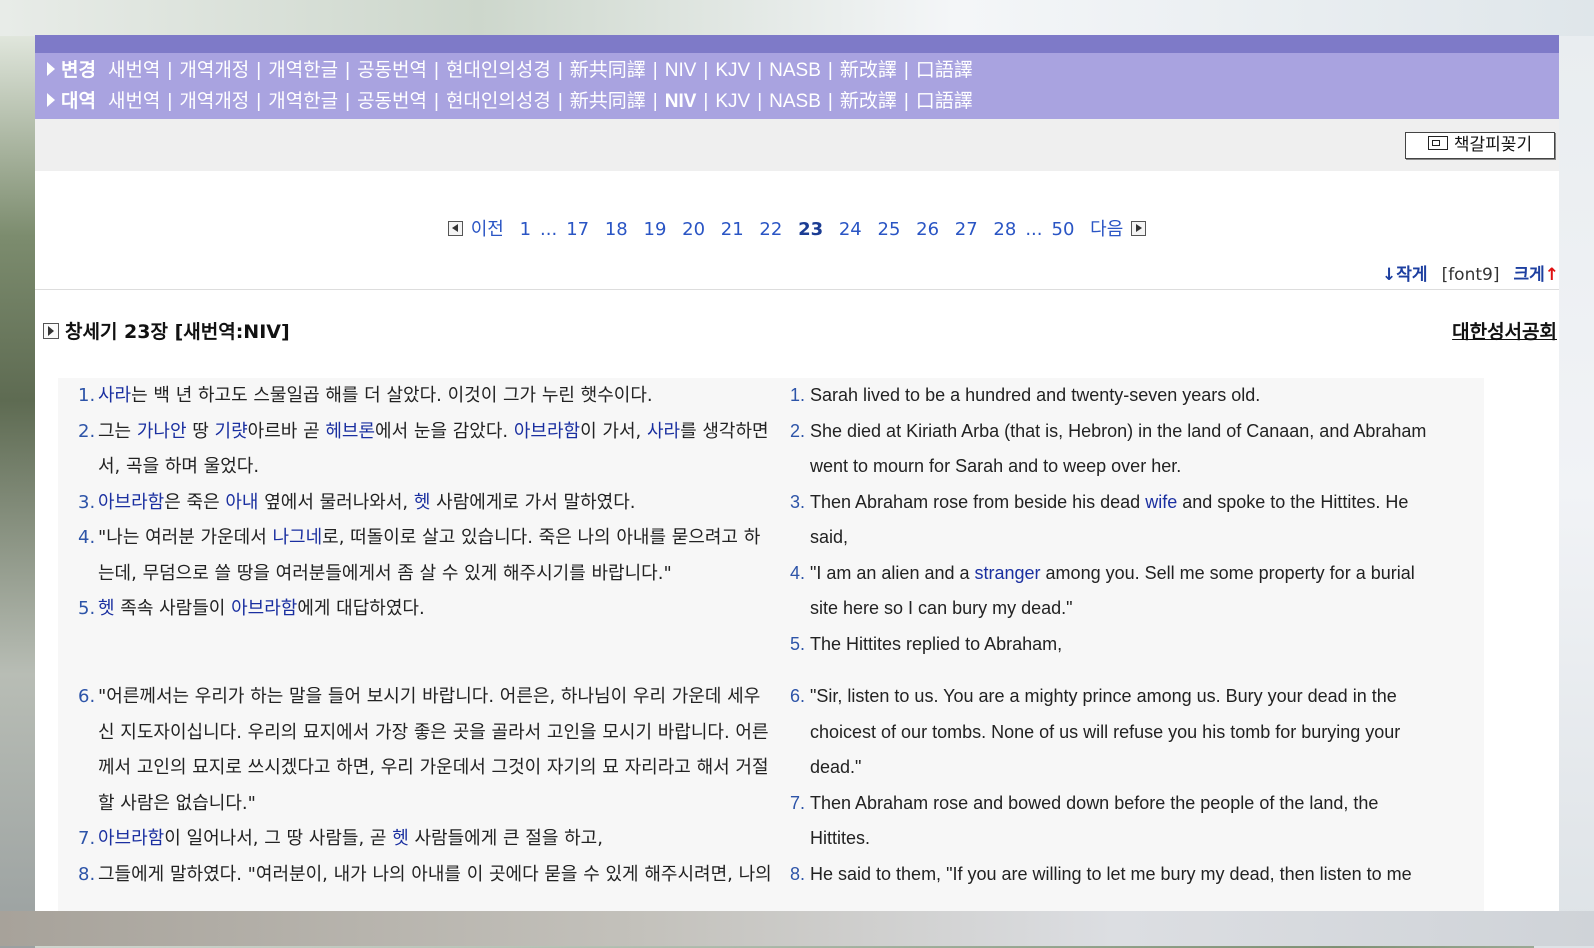 The height and width of the screenshot is (948, 1594). I want to click on word-link: 기럇, so click(231, 431).